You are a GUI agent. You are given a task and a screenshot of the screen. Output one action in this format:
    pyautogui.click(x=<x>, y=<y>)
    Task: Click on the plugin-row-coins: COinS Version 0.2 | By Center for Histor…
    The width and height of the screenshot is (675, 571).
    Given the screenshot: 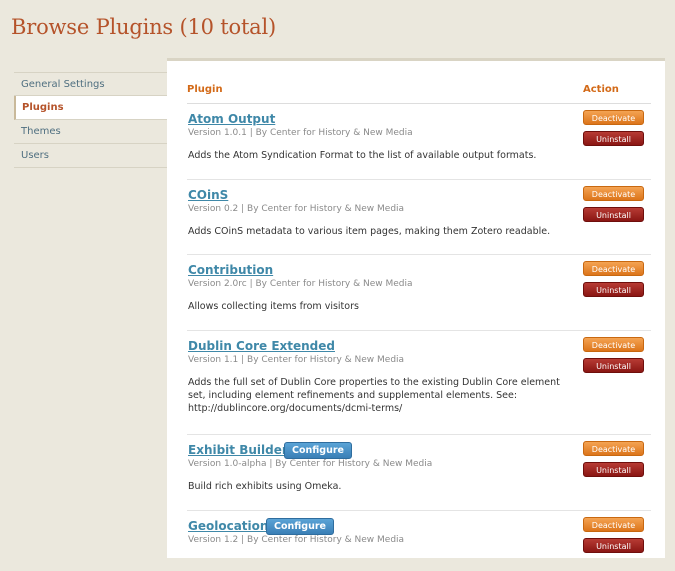 What is the action you would take?
    pyautogui.click(x=419, y=217)
    